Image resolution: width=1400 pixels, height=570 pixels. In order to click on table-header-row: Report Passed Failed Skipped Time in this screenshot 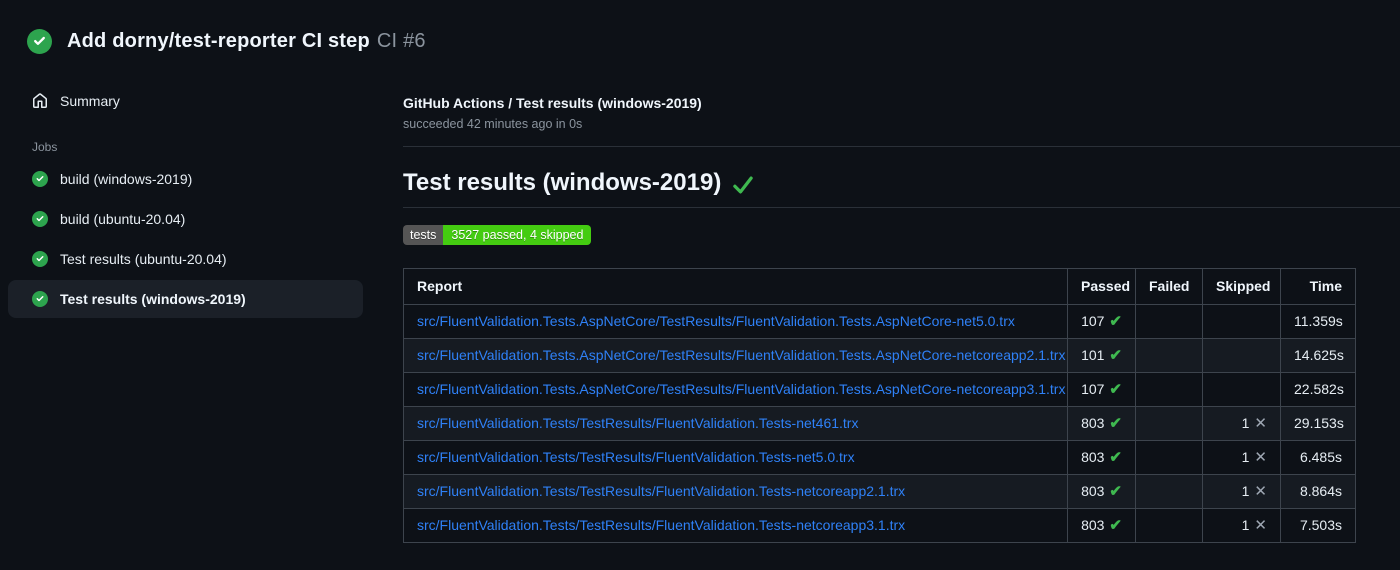, I will do `click(879, 286)`.